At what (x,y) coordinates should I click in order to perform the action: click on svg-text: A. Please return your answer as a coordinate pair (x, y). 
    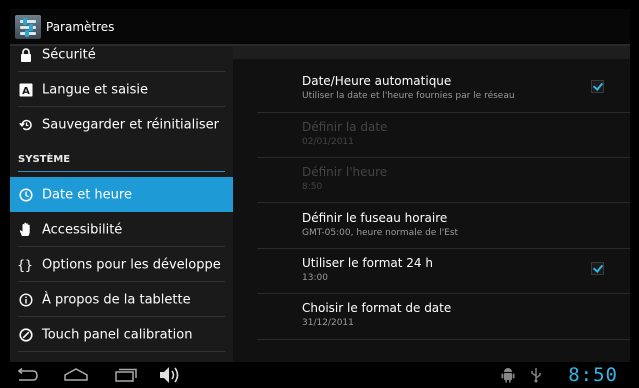
    Looking at the image, I should click on (26, 91).